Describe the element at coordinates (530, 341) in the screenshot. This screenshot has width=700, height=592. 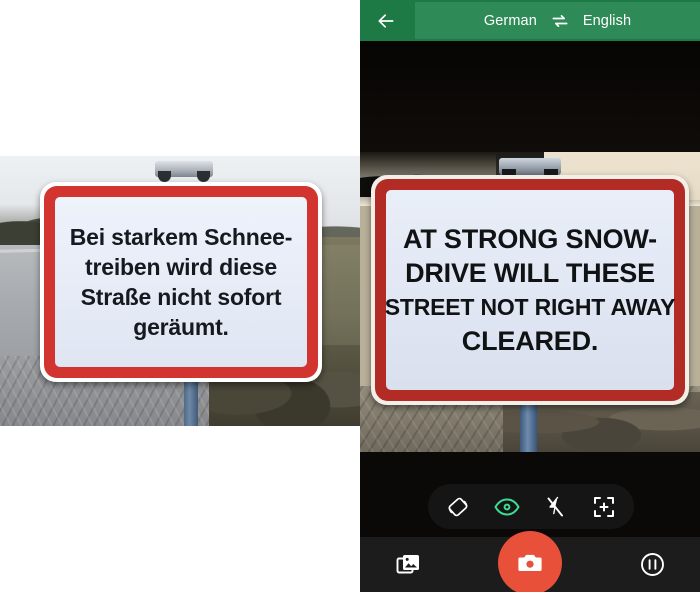
I see `translated-text-line: CLEARED.` at that location.